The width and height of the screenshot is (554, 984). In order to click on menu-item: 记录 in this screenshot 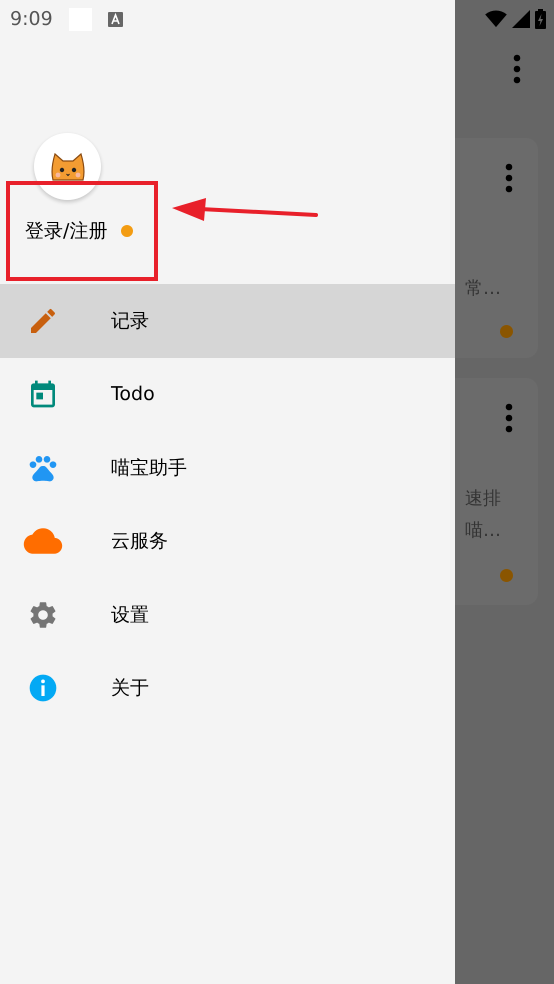, I will do `click(227, 321)`.